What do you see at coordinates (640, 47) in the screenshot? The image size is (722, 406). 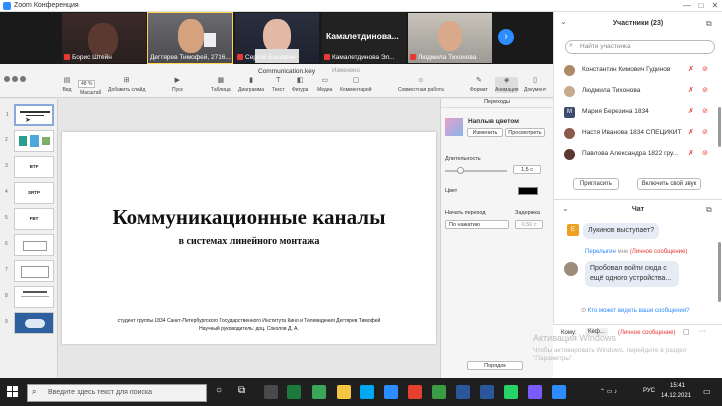 I see `participant-search-input: Найти участника` at bounding box center [640, 47].